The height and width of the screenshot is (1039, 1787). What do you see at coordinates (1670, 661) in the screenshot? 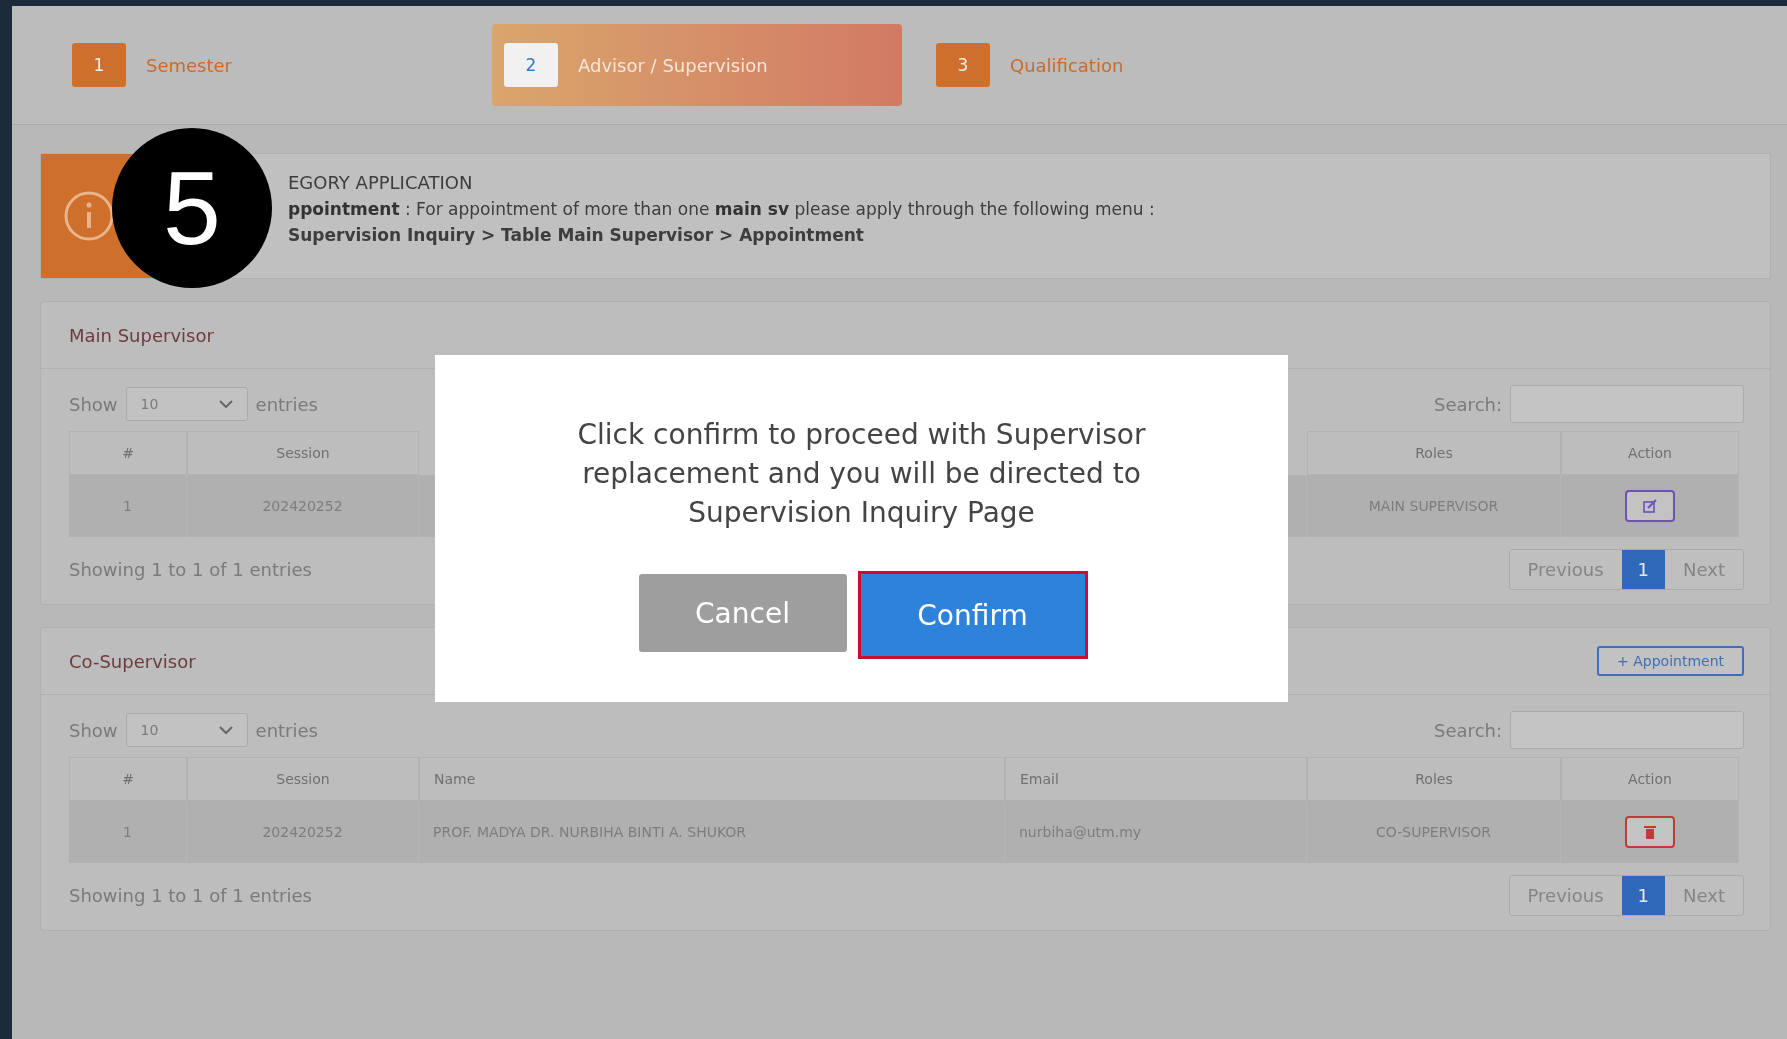
I see `appointment-button: + Appointment` at bounding box center [1670, 661].